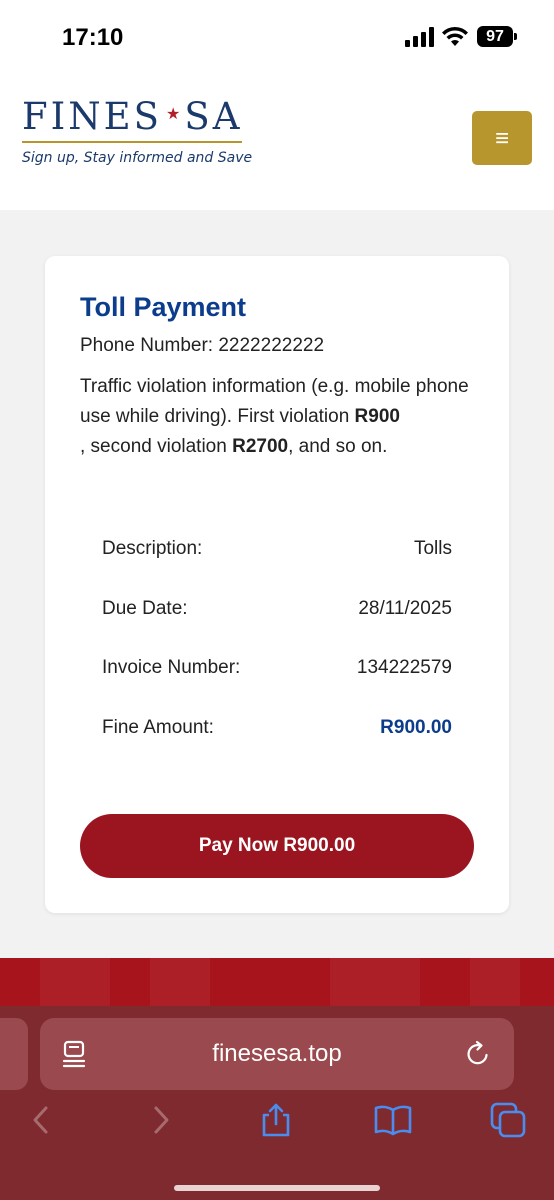 This screenshot has height=1200, width=554. I want to click on detail-row-invoice-number: Invoice Number: 134222579, so click(277, 673).